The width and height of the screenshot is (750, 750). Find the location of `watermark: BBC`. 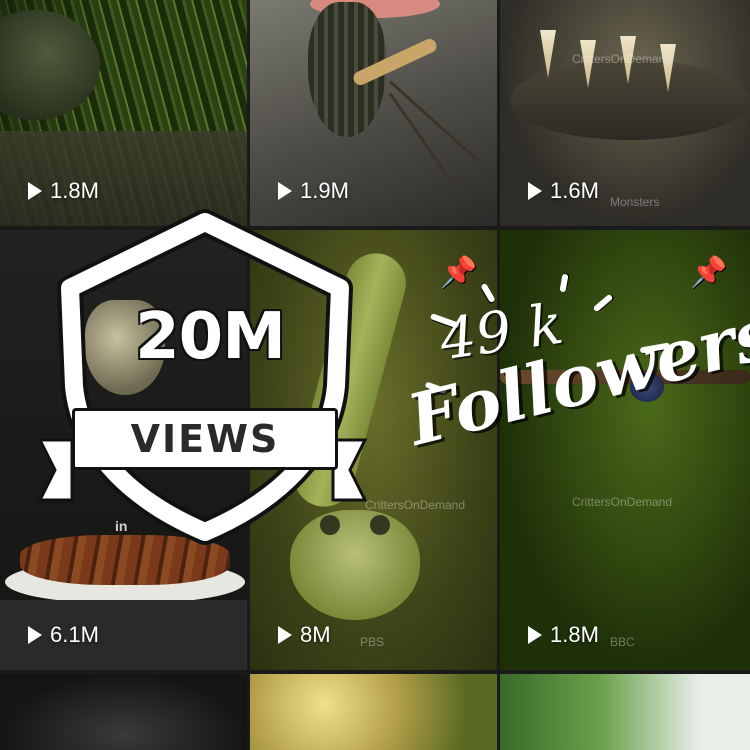

watermark: BBC is located at coordinates (622, 642).